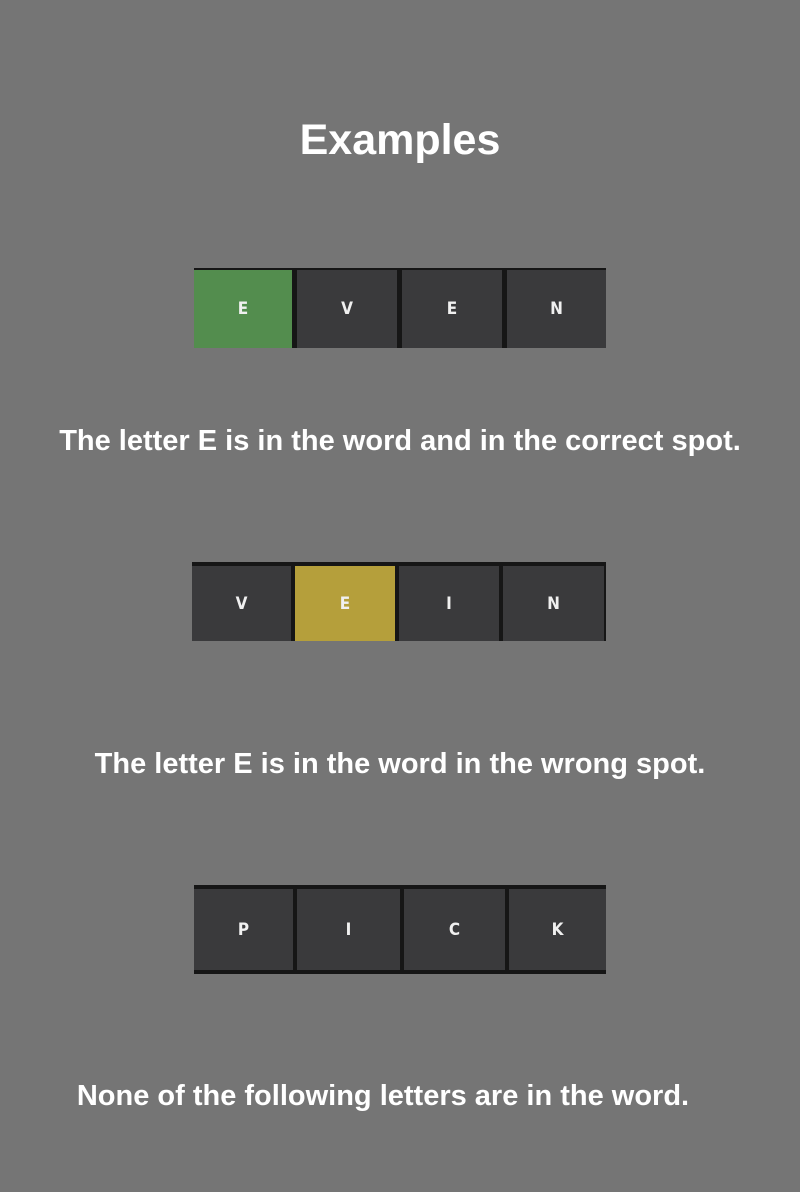 The height and width of the screenshot is (1192, 800). I want to click on letter-tile: C, so click(454, 929).